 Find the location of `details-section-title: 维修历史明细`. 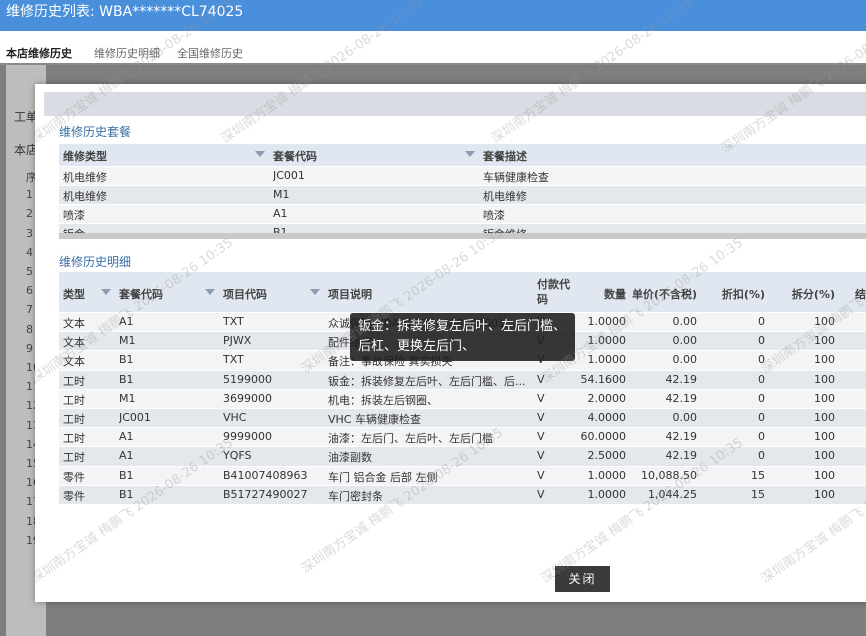

details-section-title: 维修历史明细 is located at coordinates (95, 262).